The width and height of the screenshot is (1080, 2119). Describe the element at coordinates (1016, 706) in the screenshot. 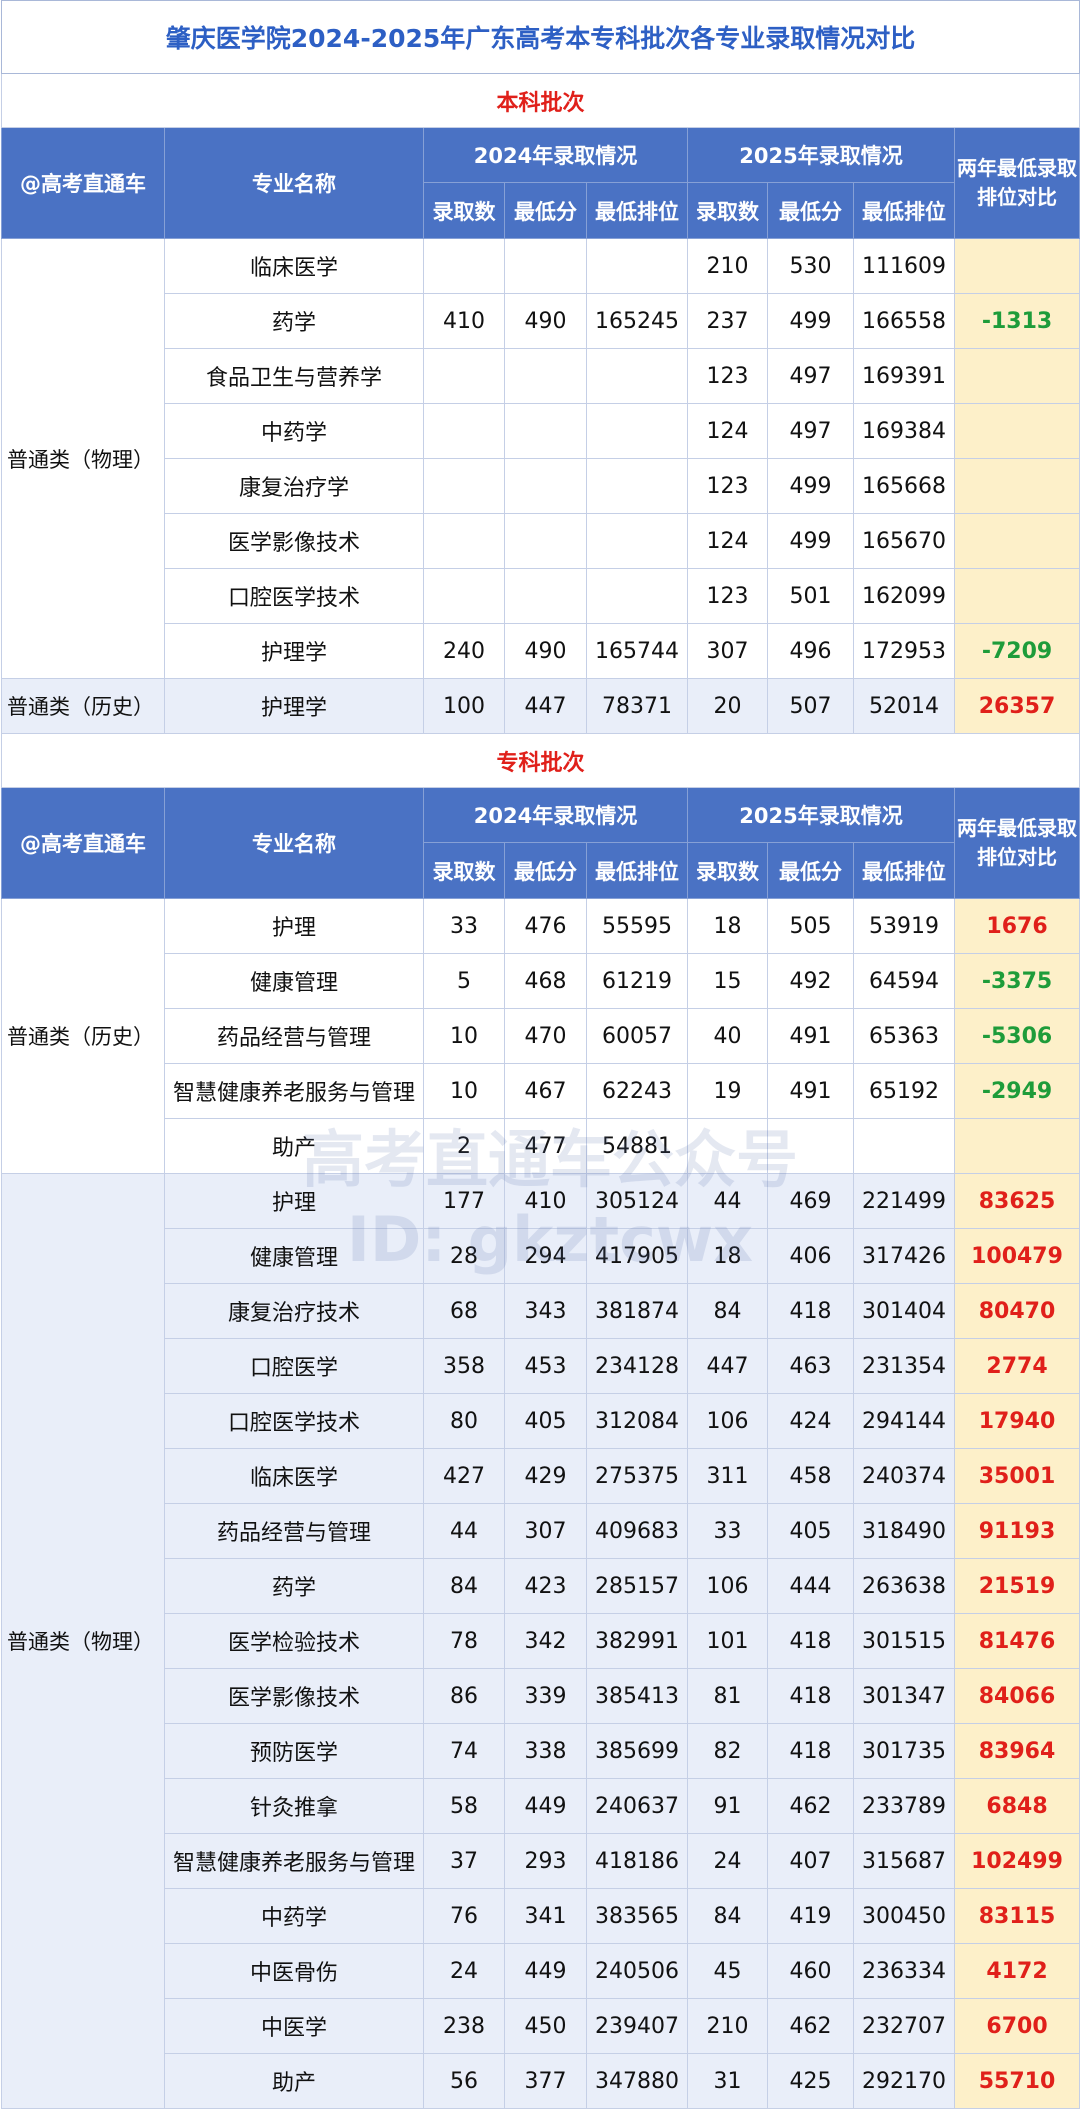

I see `rank-diff-cell: 26357` at that location.